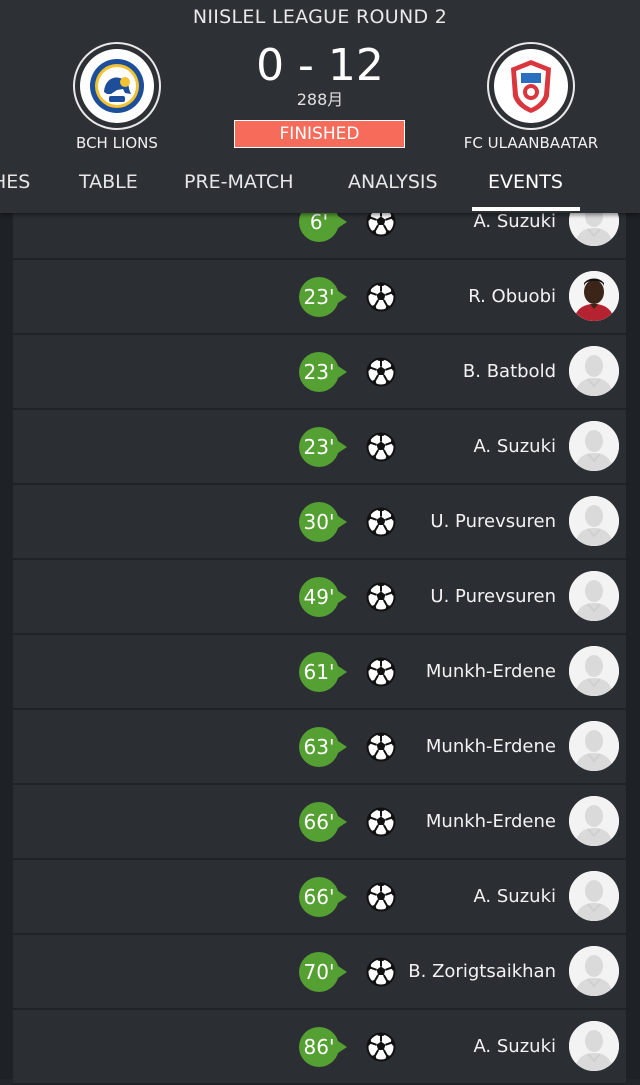  I want to click on event-row: 70' B. Zorigtsaikhan, so click(319, 972).